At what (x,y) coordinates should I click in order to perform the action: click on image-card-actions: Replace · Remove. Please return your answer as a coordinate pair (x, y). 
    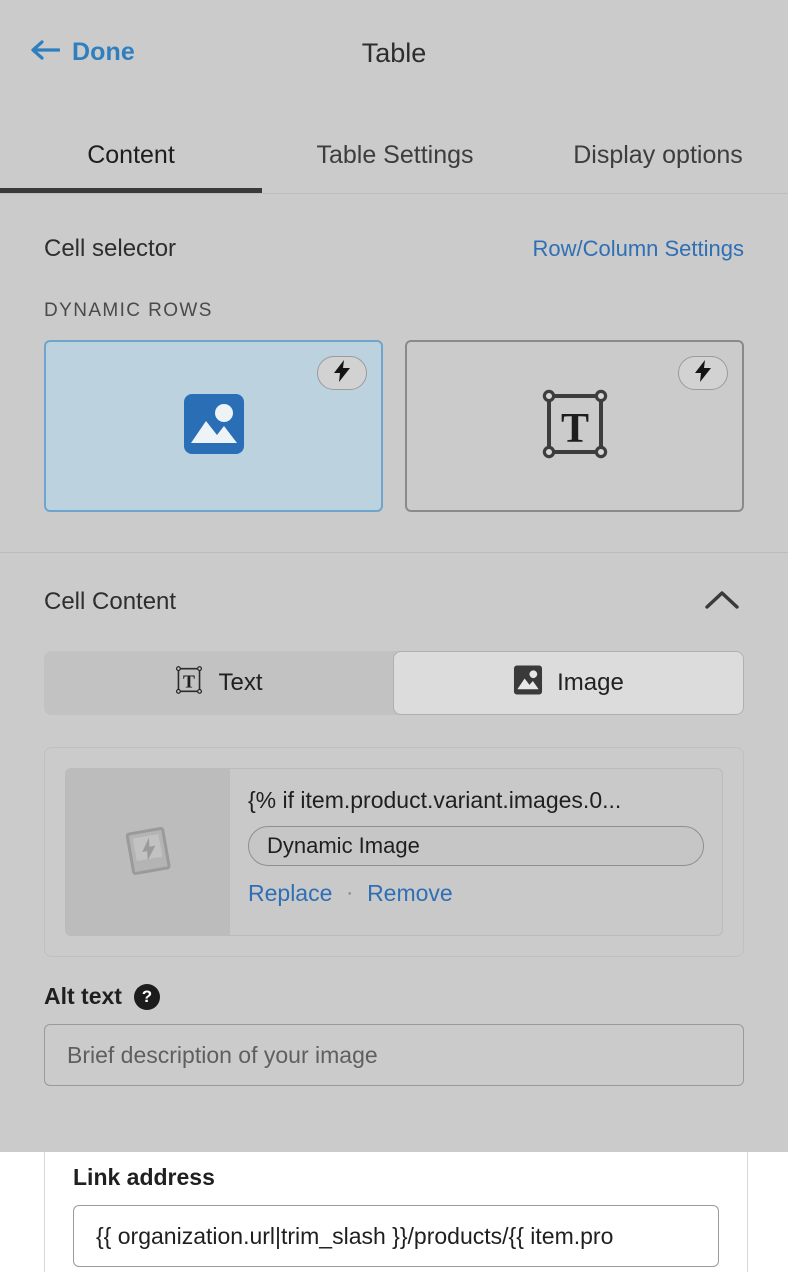
    Looking at the image, I should click on (476, 893).